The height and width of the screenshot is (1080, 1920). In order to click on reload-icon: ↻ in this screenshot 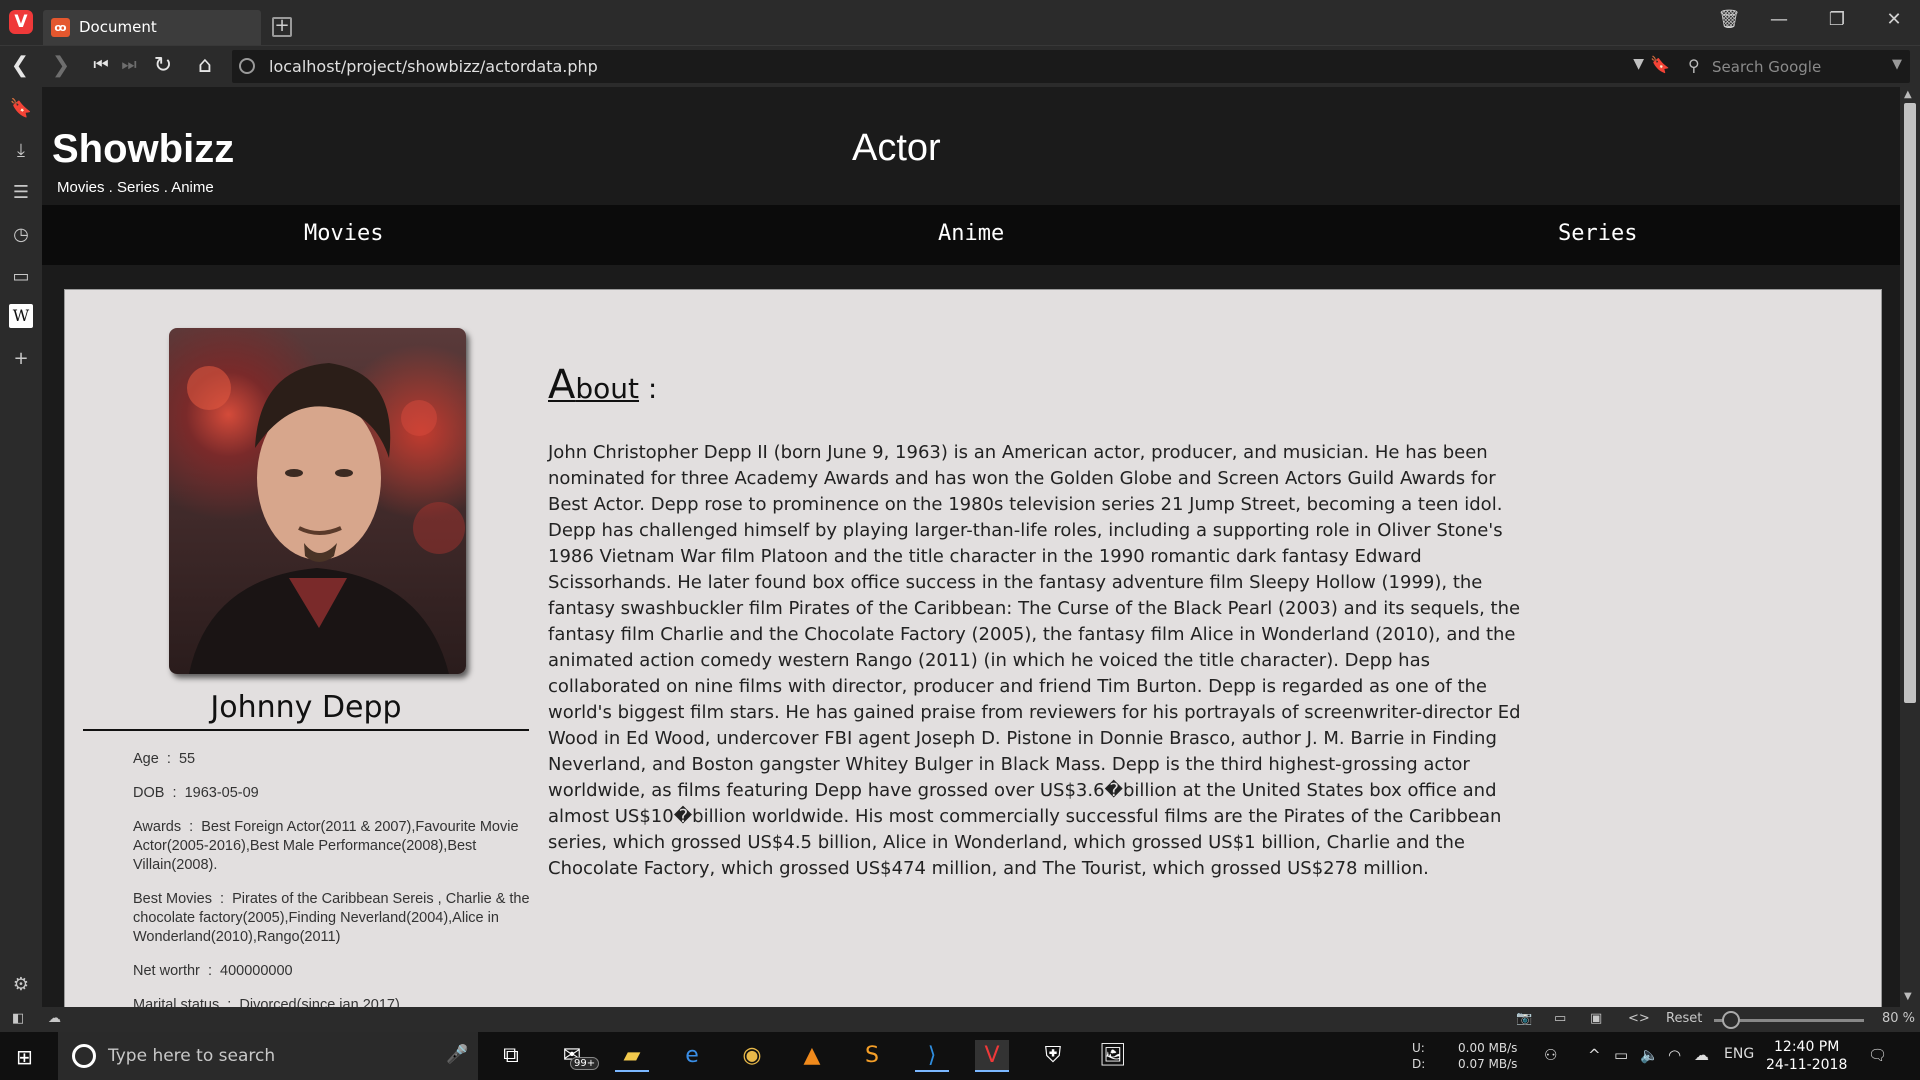, I will do `click(163, 65)`.